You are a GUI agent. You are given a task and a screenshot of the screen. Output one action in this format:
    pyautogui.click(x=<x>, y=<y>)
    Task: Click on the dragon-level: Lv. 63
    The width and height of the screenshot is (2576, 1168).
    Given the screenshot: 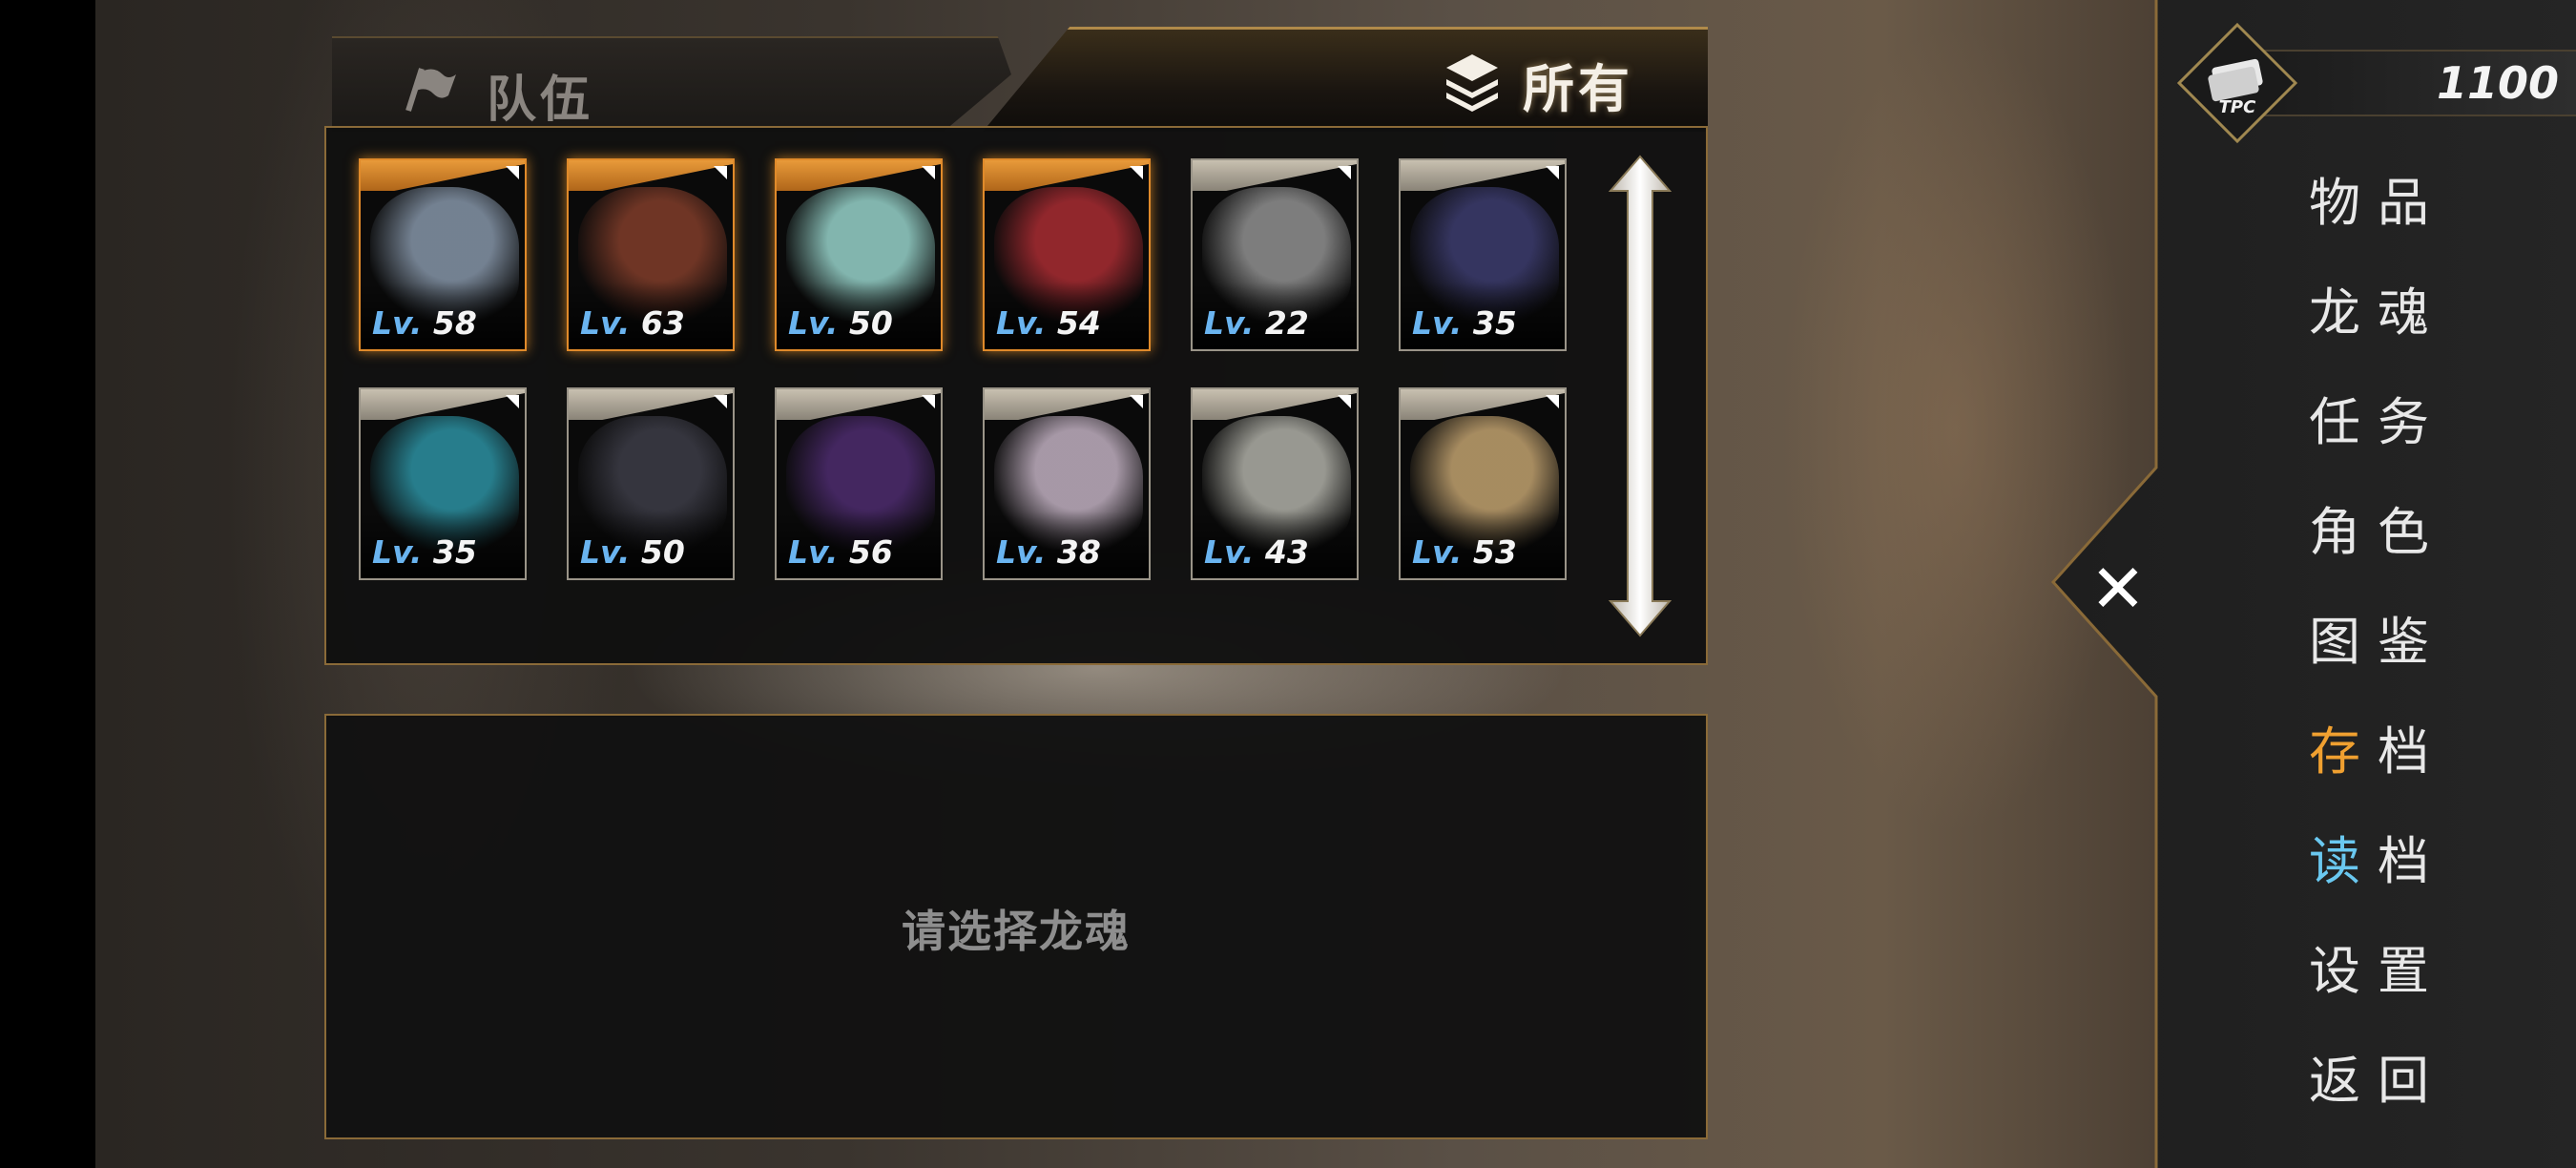 What is the action you would take?
    pyautogui.click(x=632, y=323)
    